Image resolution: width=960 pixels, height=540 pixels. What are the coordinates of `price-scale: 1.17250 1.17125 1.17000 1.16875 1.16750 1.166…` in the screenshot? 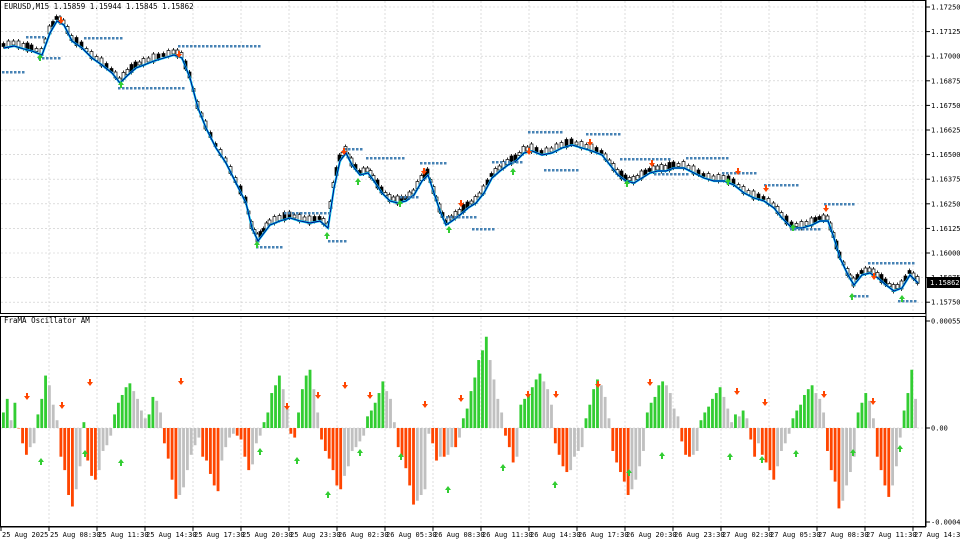 It's located at (943, 155).